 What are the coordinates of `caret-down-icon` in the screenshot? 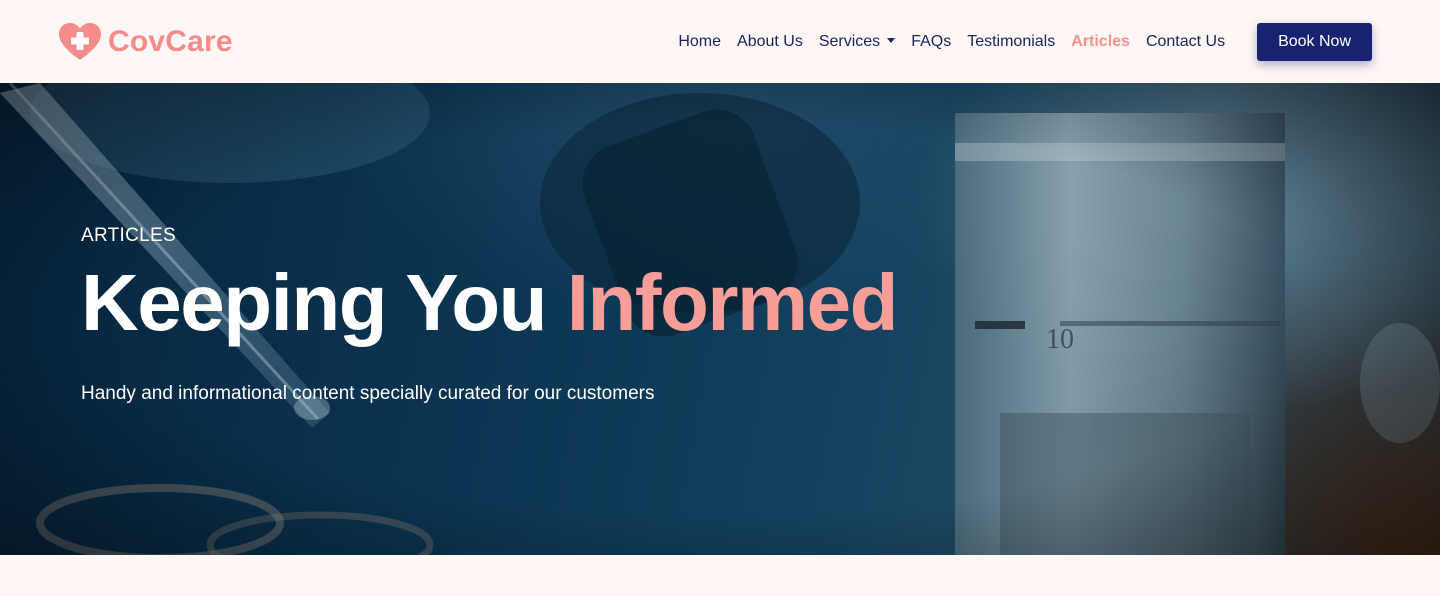 It's located at (891, 40).